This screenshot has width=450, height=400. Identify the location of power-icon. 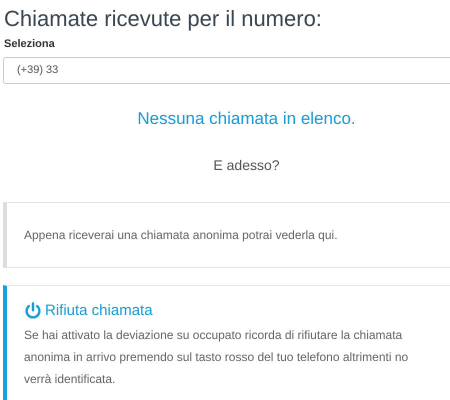
(33, 311).